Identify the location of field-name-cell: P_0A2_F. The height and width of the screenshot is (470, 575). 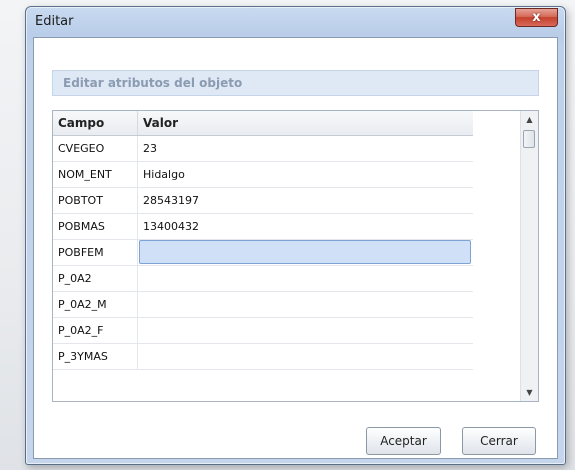
(95, 330).